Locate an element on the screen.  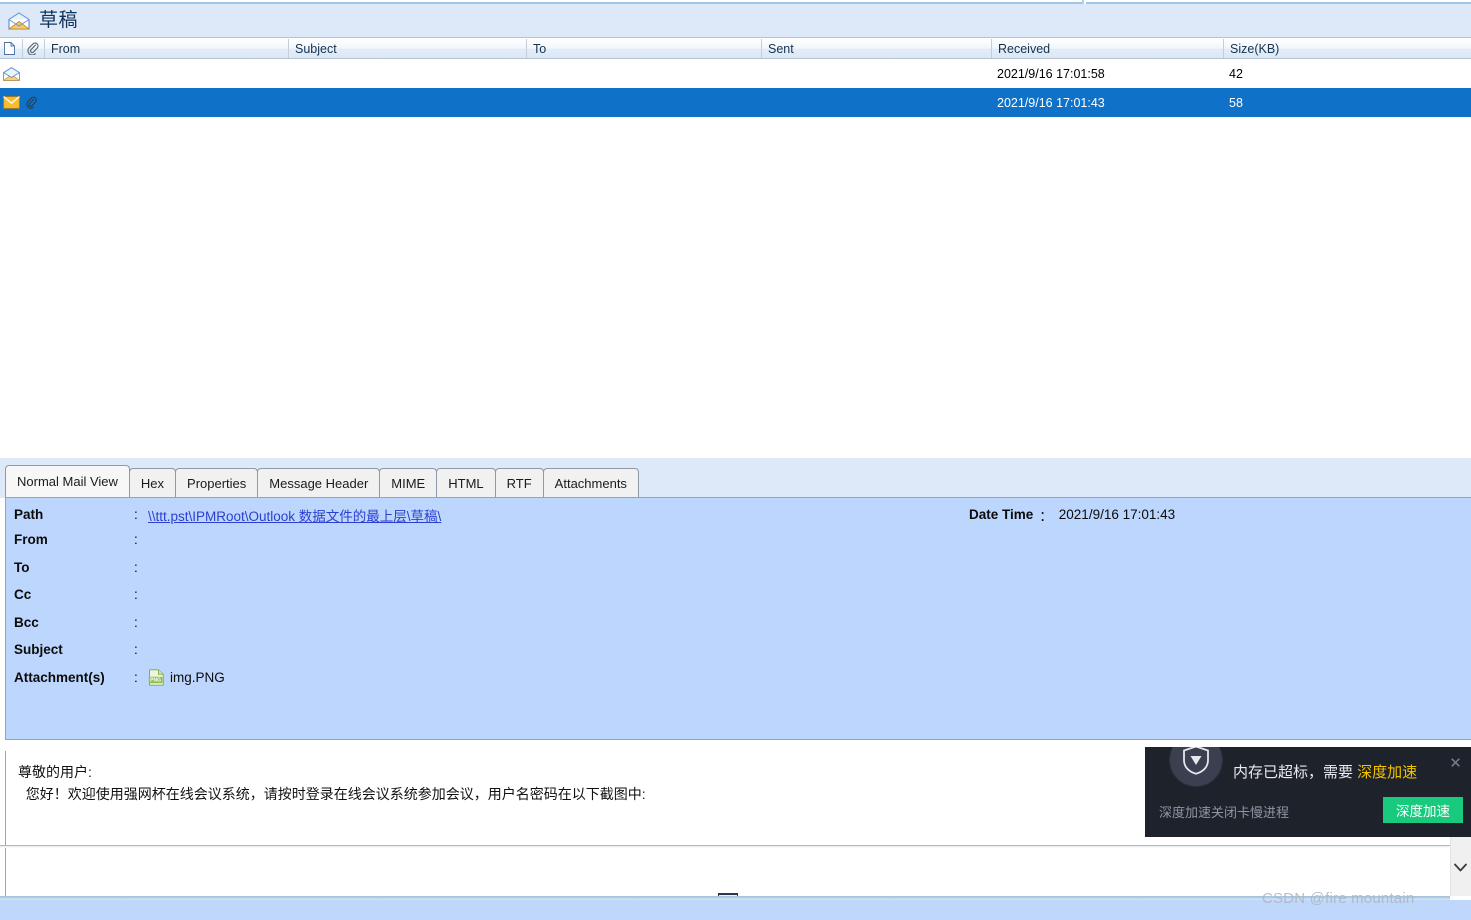
toast-title-highlight: 深度加速 is located at coordinates (1387, 772).